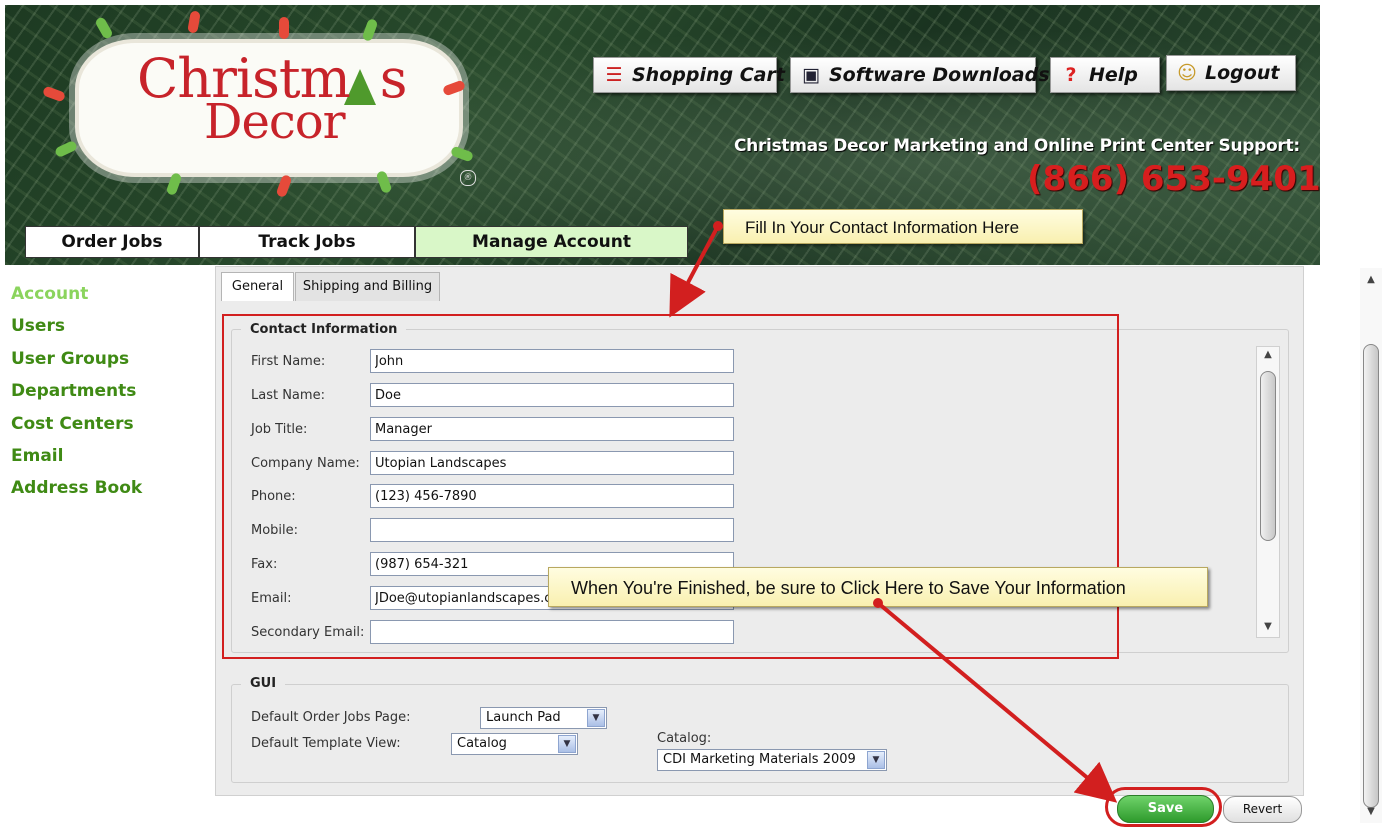  What do you see at coordinates (939, 75) in the screenshot?
I see `software-downloads-label: Software Downloads` at bounding box center [939, 75].